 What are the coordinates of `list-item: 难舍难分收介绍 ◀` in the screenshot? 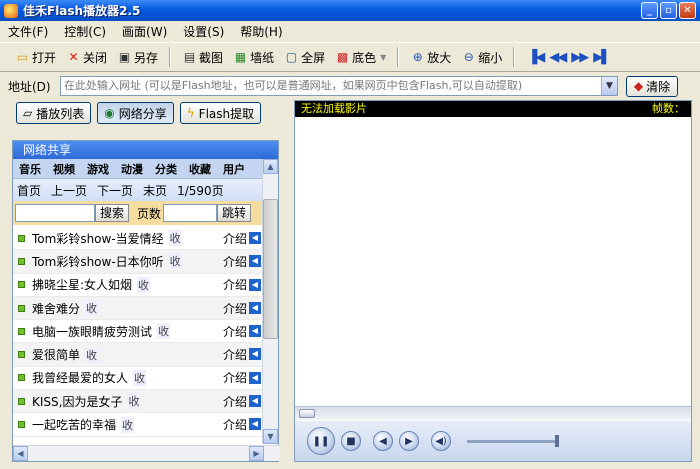 It's located at (138, 308).